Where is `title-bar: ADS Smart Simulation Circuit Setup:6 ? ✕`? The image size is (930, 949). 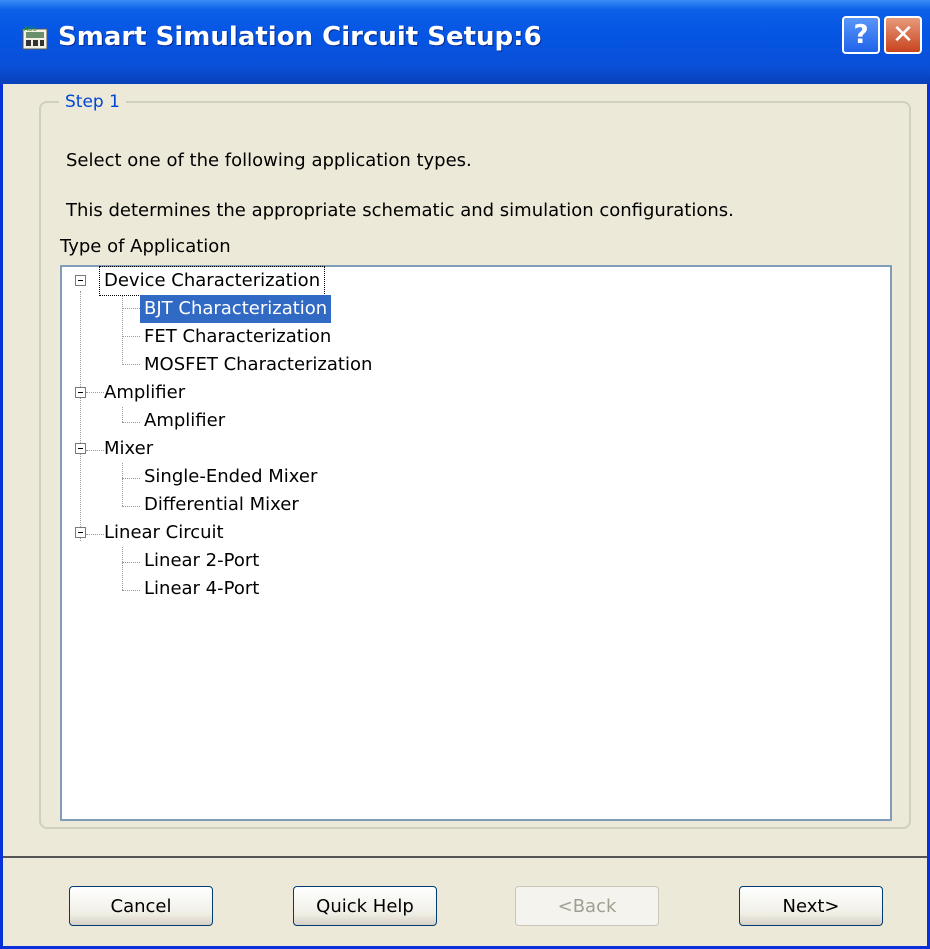 title-bar: ADS Smart Simulation Circuit Setup:6 ? ✕ is located at coordinates (465, 42).